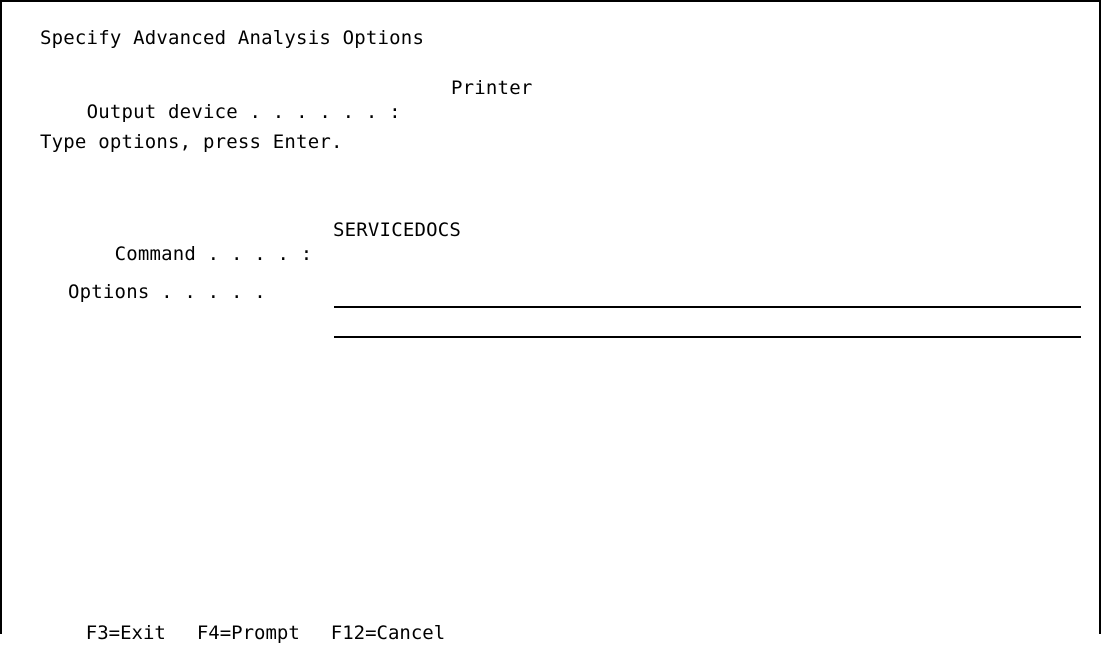 Image resolution: width=1103 pixels, height=669 pixels. Describe the element at coordinates (248, 633) in the screenshot. I see `f4-prompt-key: F4=Prompt` at that location.